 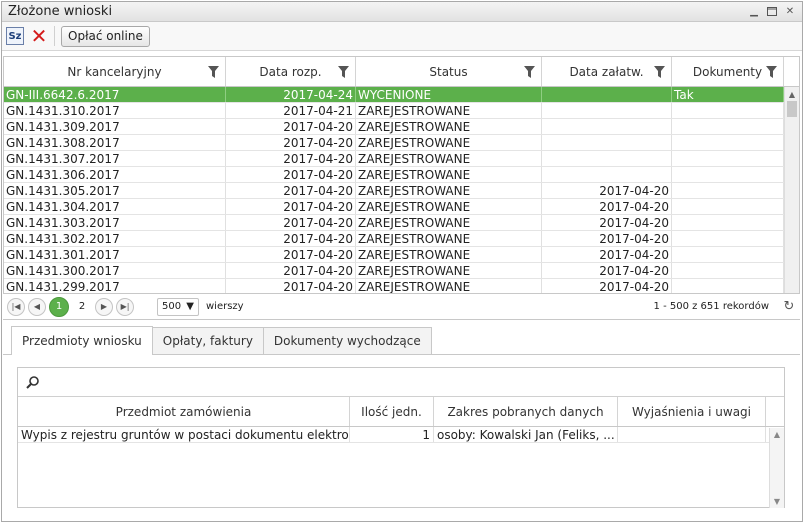 I want to click on scroll-down-icon: ▼, so click(x=777, y=501).